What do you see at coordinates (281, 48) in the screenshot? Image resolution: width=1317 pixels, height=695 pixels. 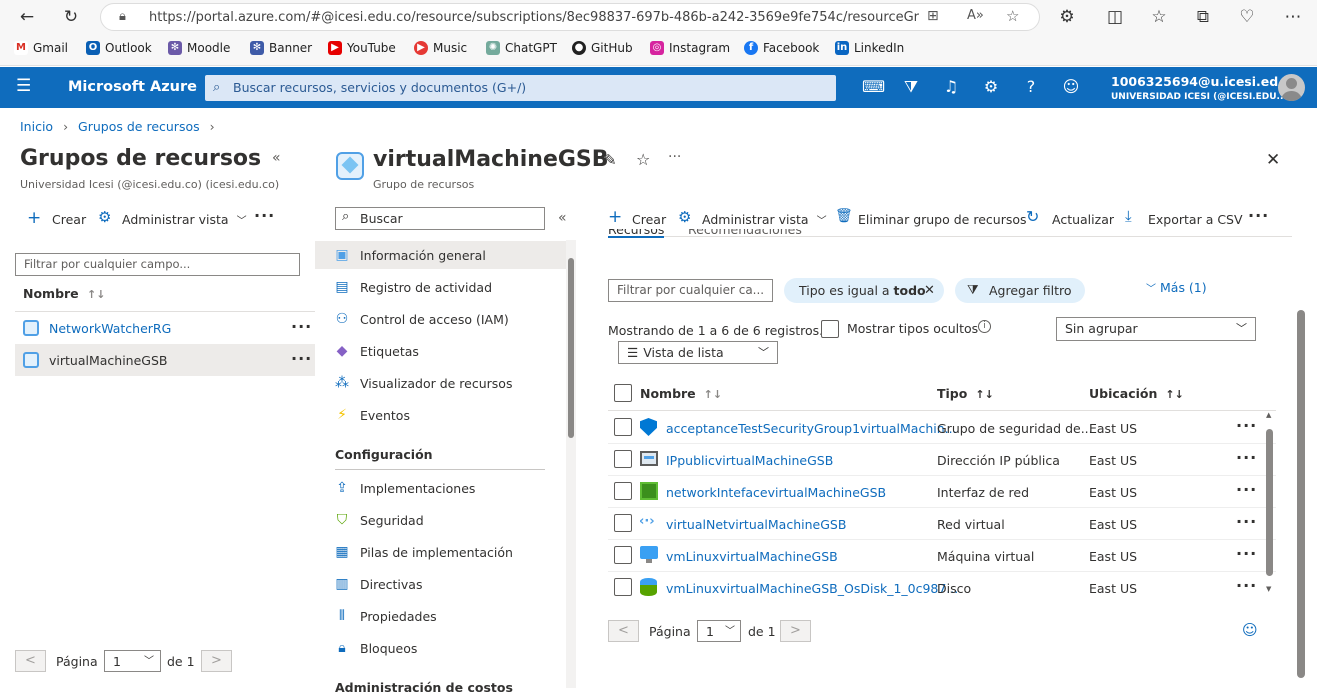 I see `bookmark-banner: ✻ Banner` at bounding box center [281, 48].